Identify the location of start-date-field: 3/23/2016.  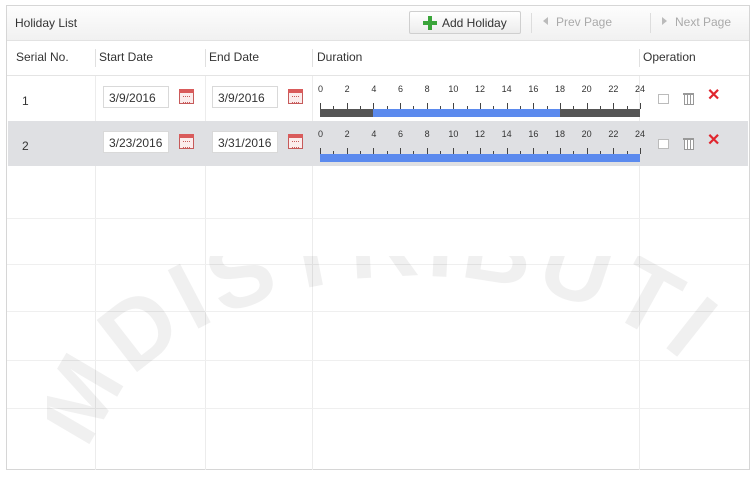
(136, 142).